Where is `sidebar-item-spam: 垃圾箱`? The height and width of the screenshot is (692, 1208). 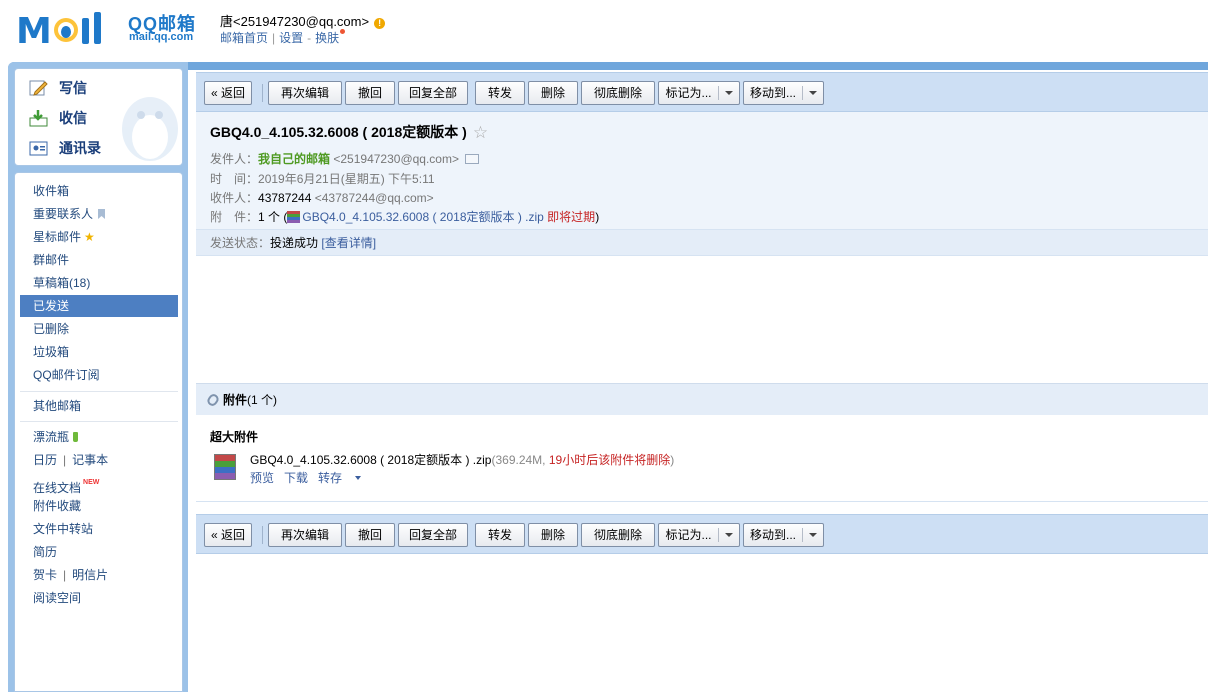
sidebar-item-spam: 垃圾箱 is located at coordinates (99, 352).